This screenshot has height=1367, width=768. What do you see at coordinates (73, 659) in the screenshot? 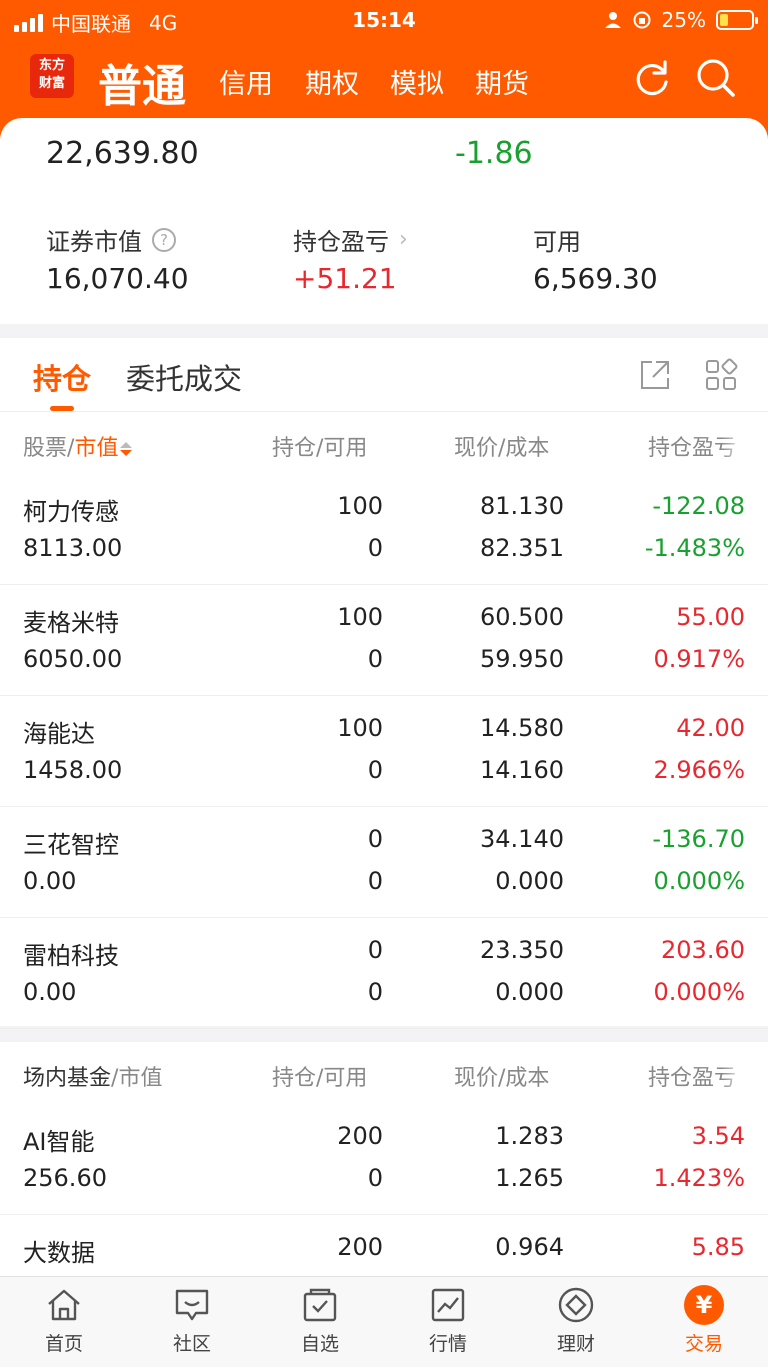
I see `market-value: 6050.00` at bounding box center [73, 659].